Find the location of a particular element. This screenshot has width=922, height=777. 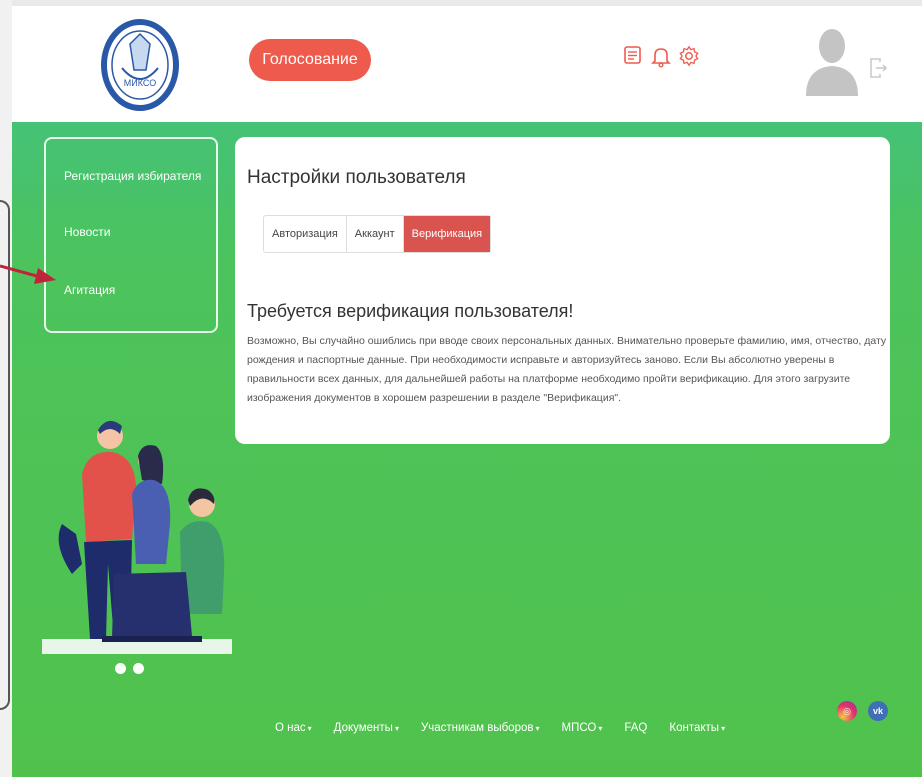

left-edge-rail is located at coordinates (6, 388).